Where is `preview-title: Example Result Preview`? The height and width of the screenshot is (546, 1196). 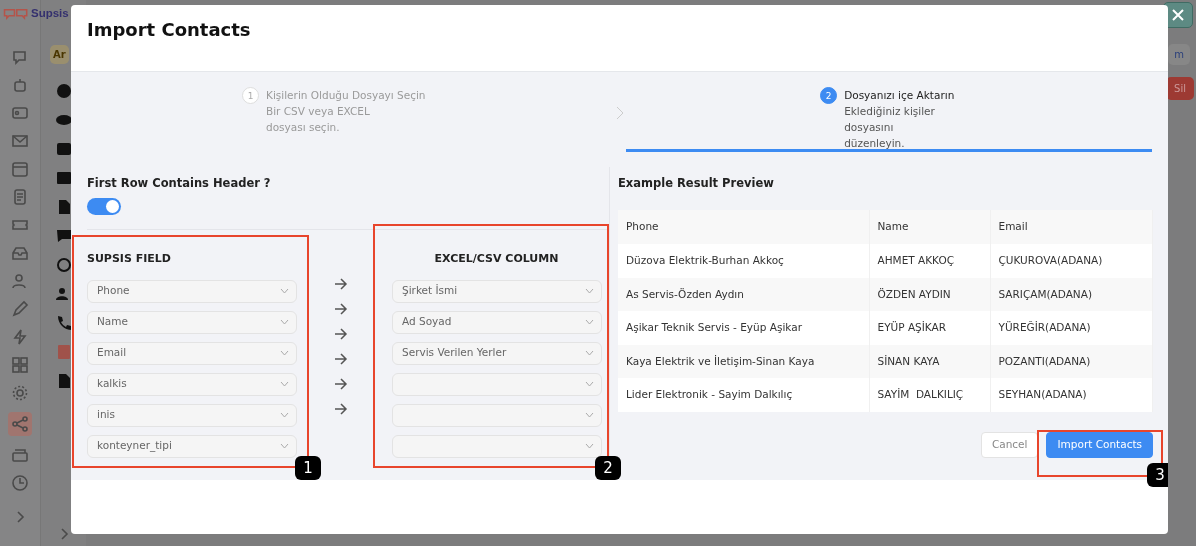 preview-title: Example Result Preview is located at coordinates (696, 183).